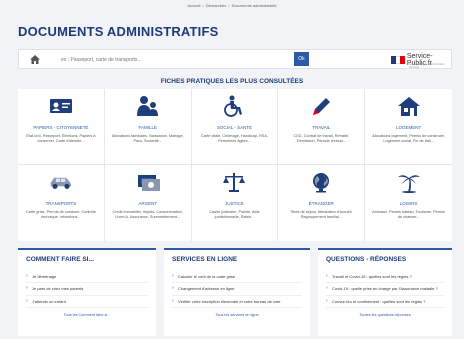  I want to click on wheelchair-icon, so click(234, 106).